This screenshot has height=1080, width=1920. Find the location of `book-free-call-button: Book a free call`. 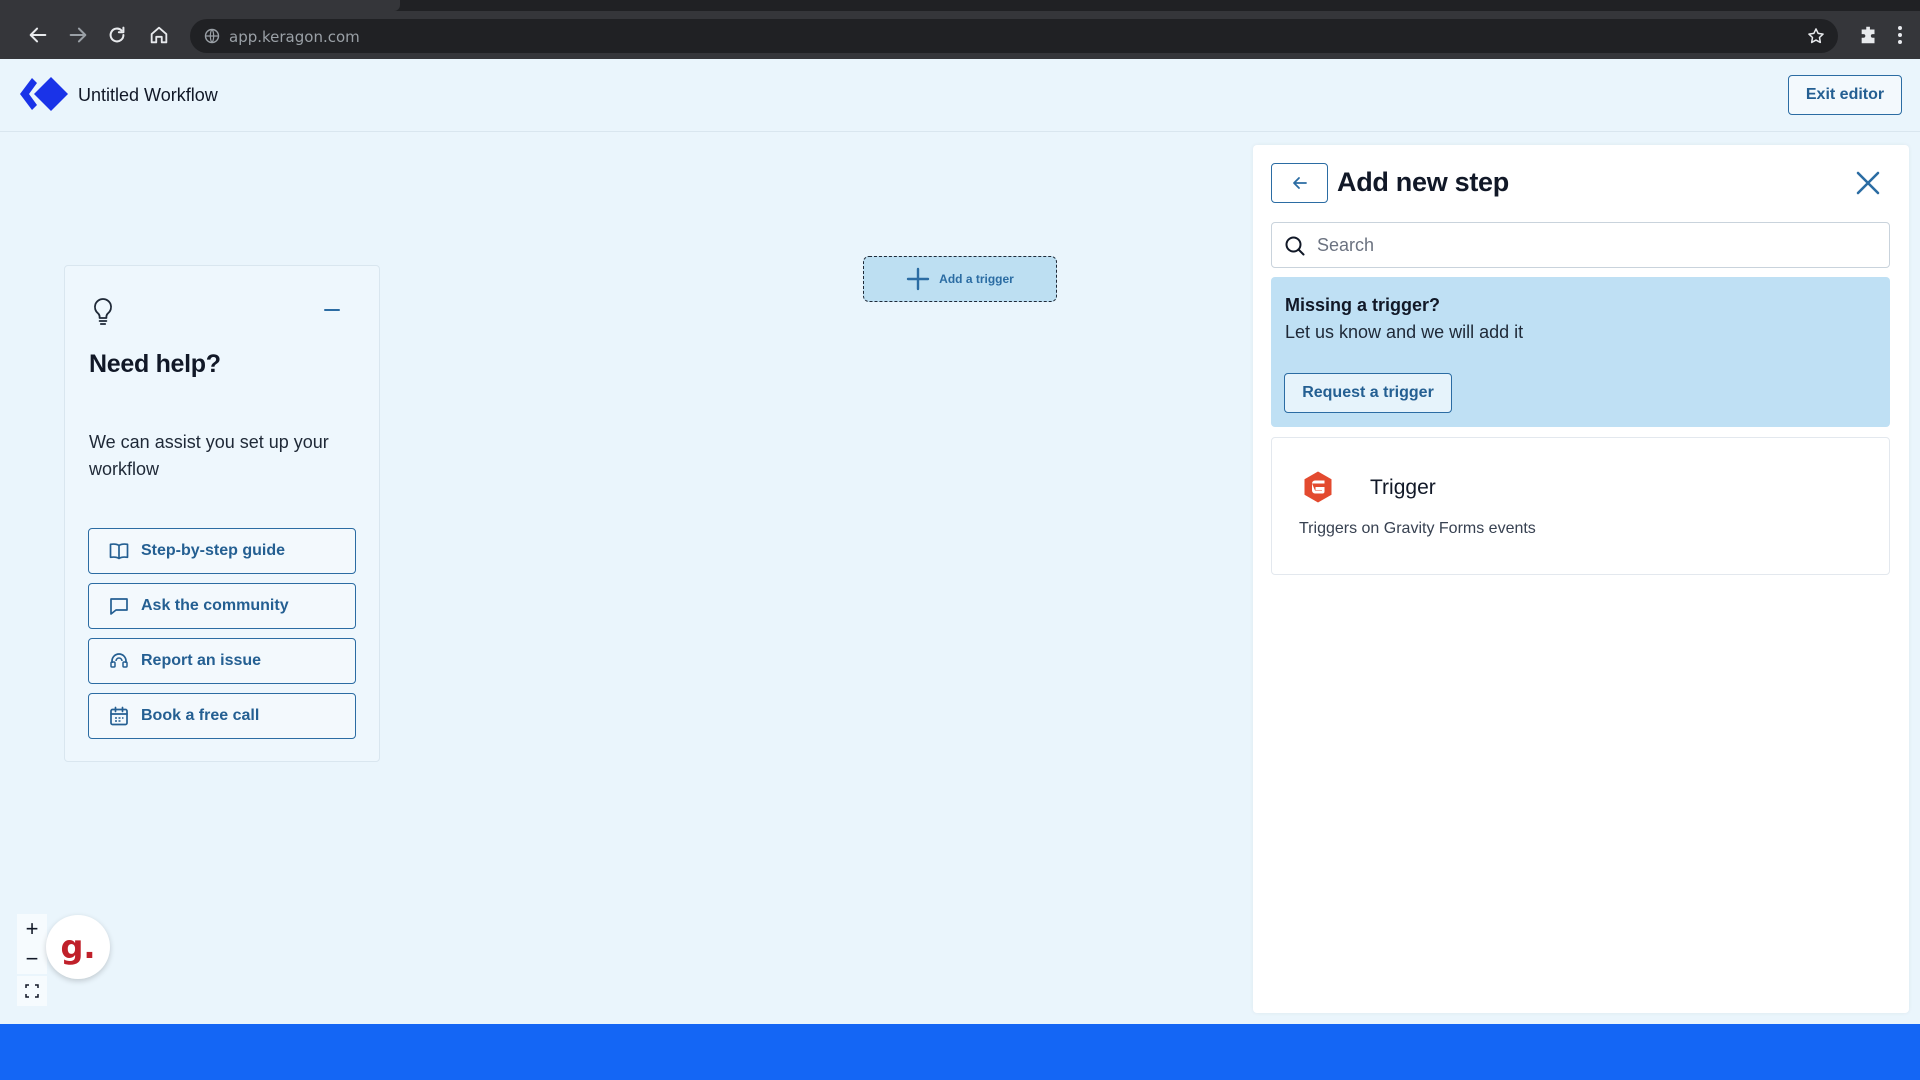

book-free-call-button: Book a free call is located at coordinates (222, 716).